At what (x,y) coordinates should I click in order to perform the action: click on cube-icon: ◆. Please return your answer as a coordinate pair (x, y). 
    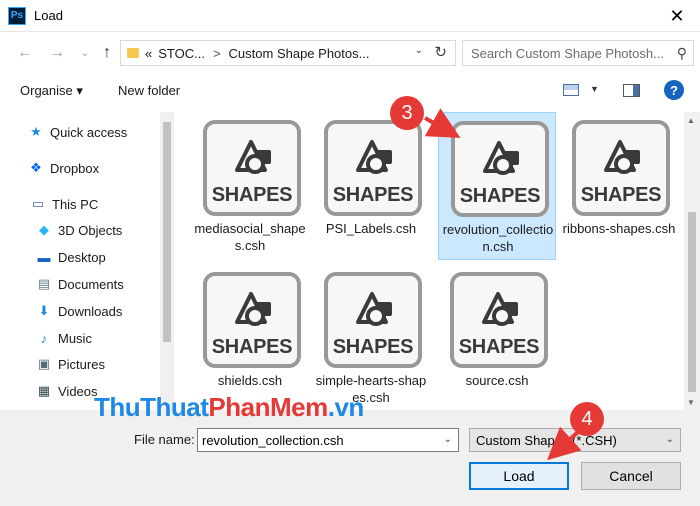
    Looking at the image, I should click on (44, 229).